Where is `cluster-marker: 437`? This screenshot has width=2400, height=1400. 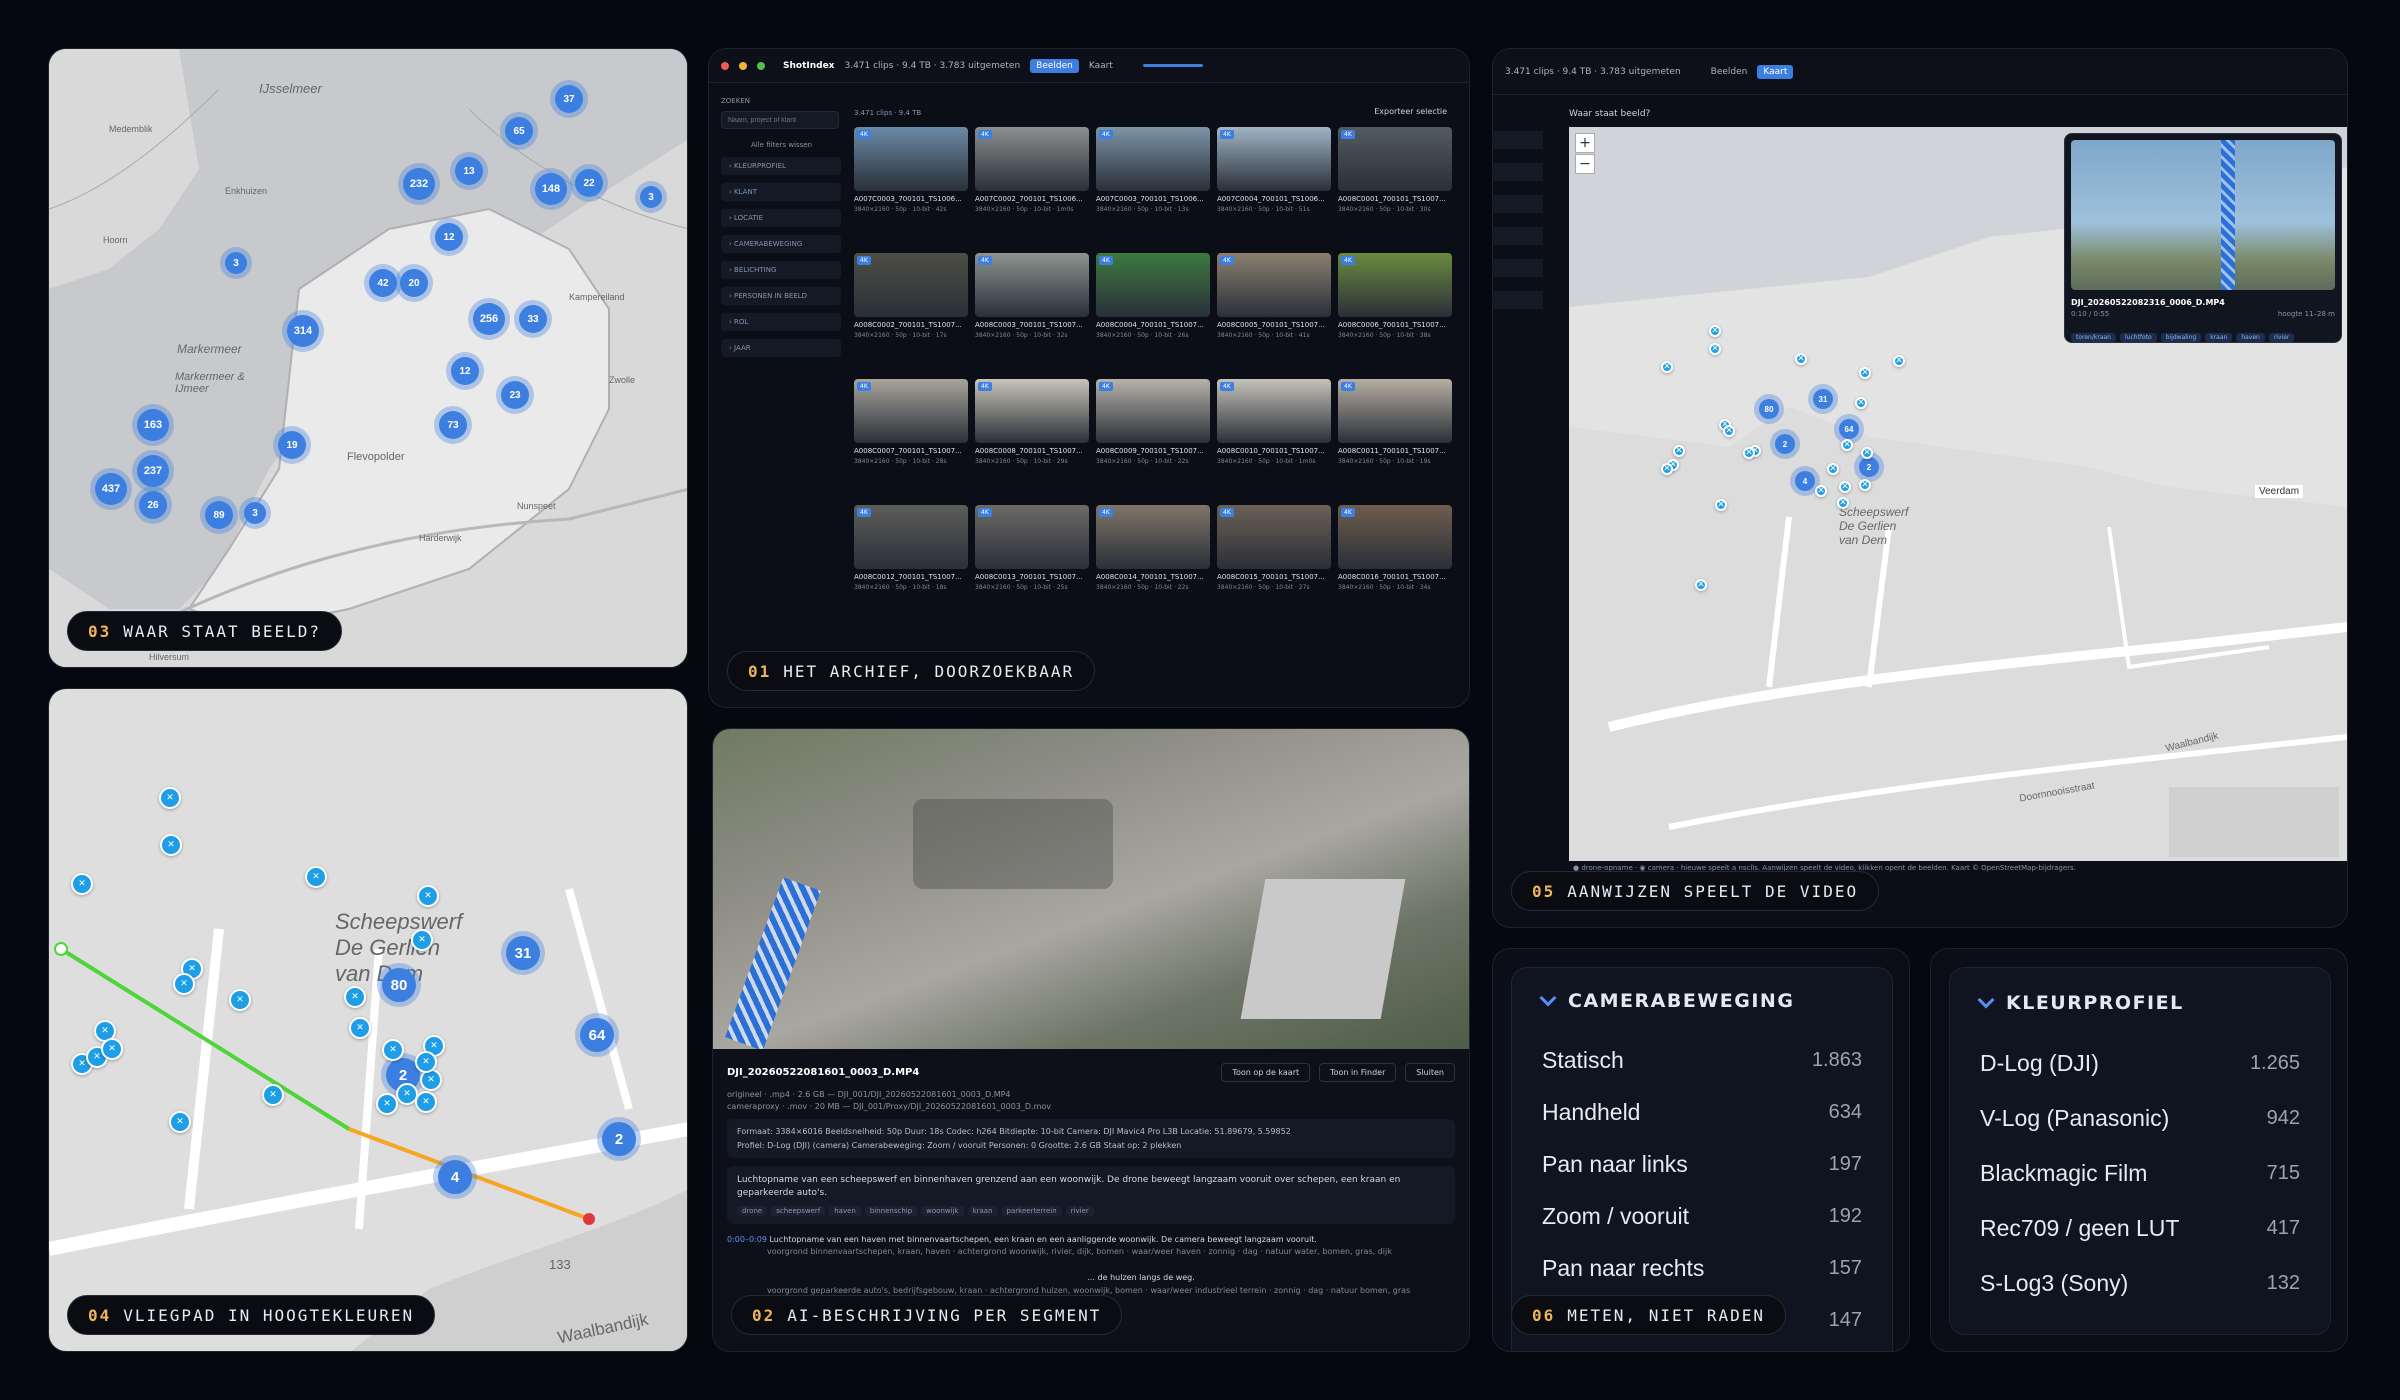 cluster-marker: 437 is located at coordinates (111, 489).